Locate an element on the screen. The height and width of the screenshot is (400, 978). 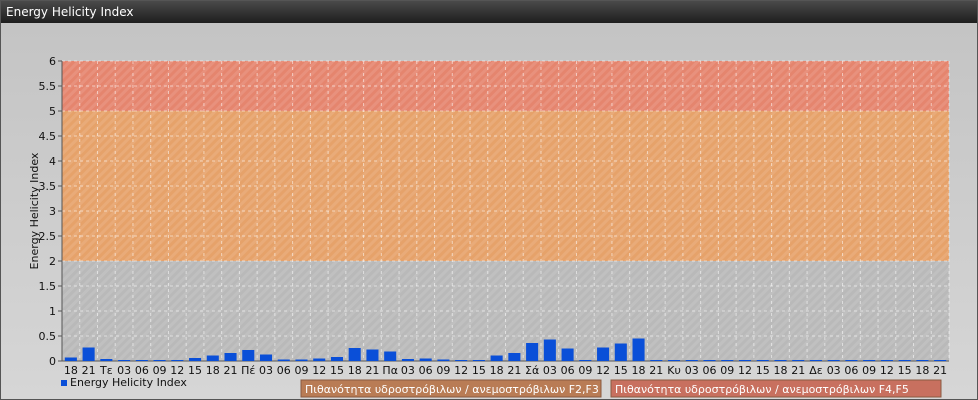
x-tick-label-23: 15 is located at coordinates (479, 370).